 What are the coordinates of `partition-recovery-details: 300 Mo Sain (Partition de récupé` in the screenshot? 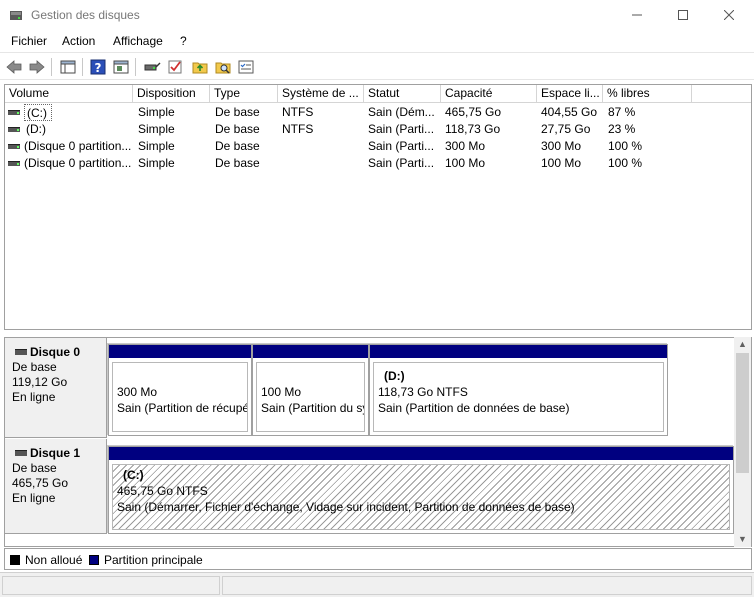 It's located at (180, 397).